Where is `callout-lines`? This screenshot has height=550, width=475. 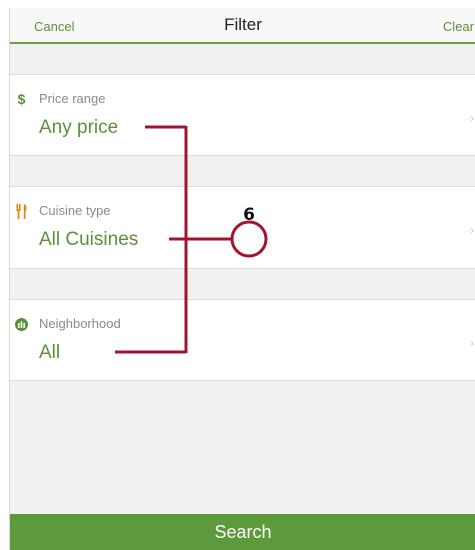
callout-lines is located at coordinates (191, 239).